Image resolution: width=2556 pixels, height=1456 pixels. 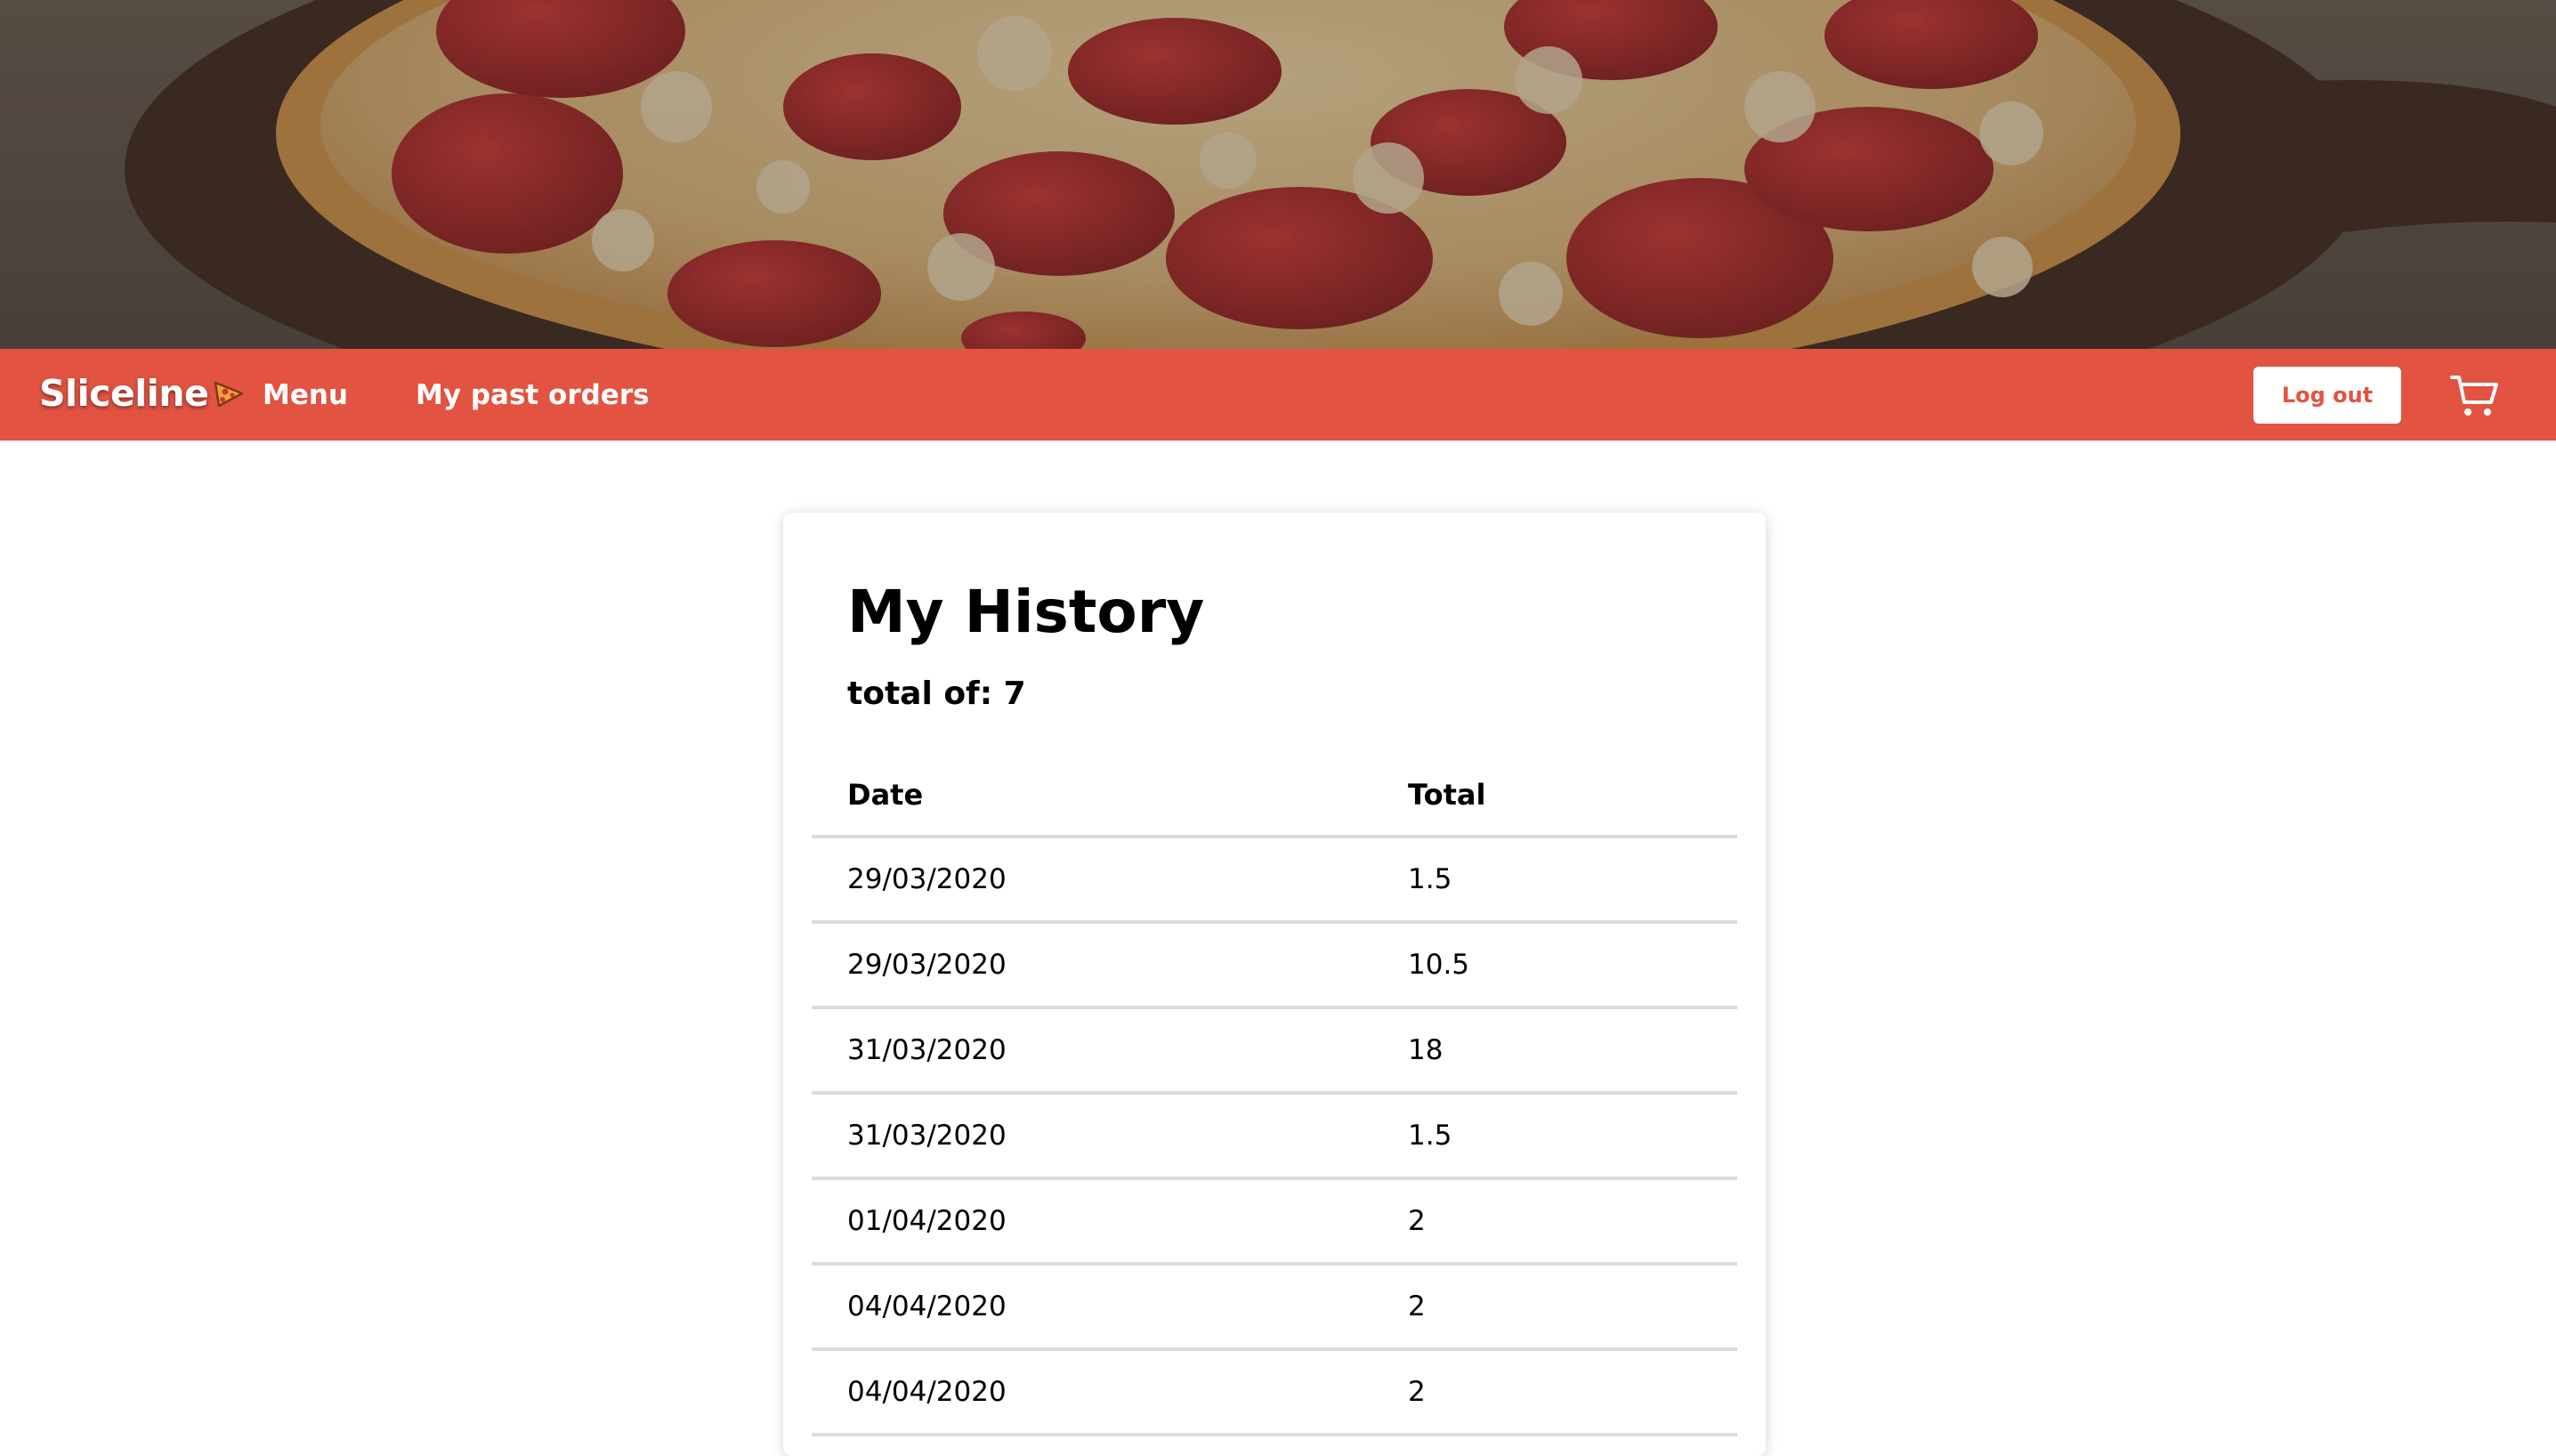 I want to click on table-row: 29/03/2020 10.5, so click(x=1274, y=965).